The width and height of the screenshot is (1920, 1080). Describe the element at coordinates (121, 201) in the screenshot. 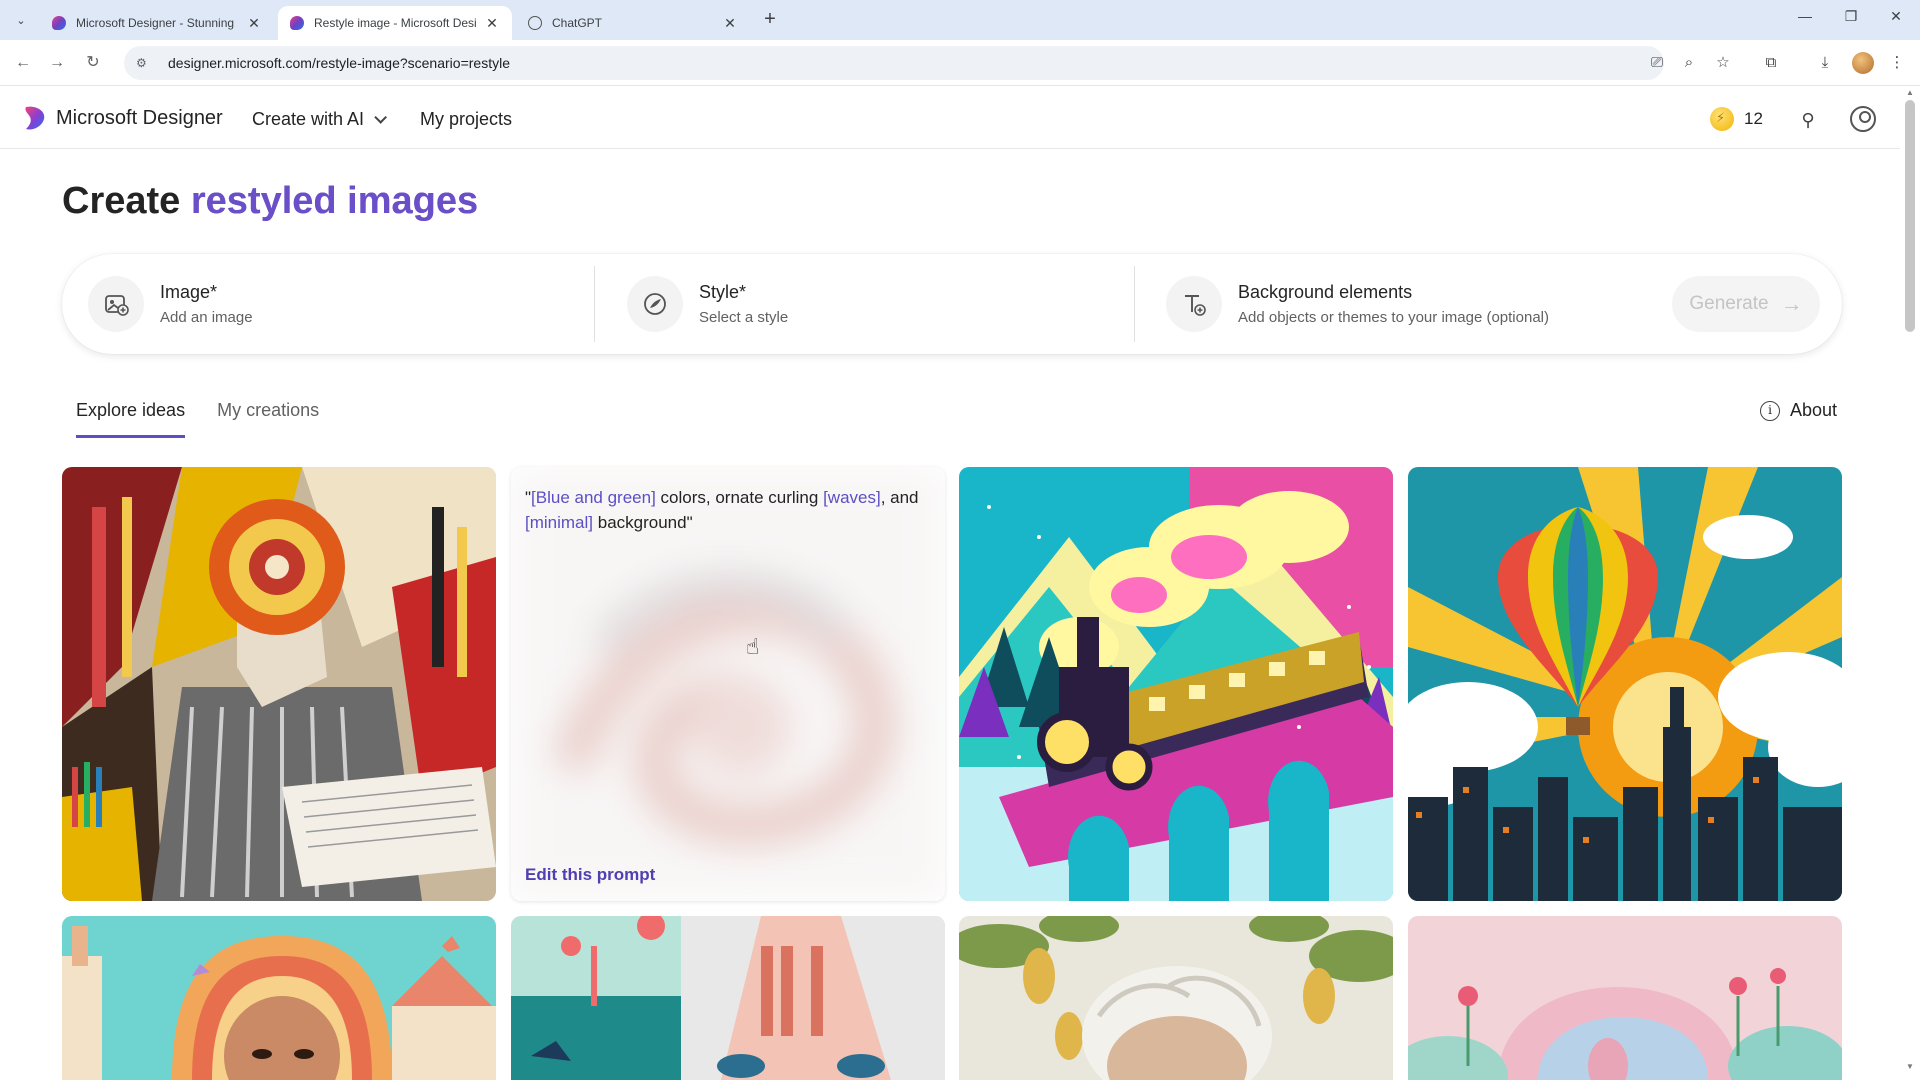

I see `title-prefix: Create` at that location.